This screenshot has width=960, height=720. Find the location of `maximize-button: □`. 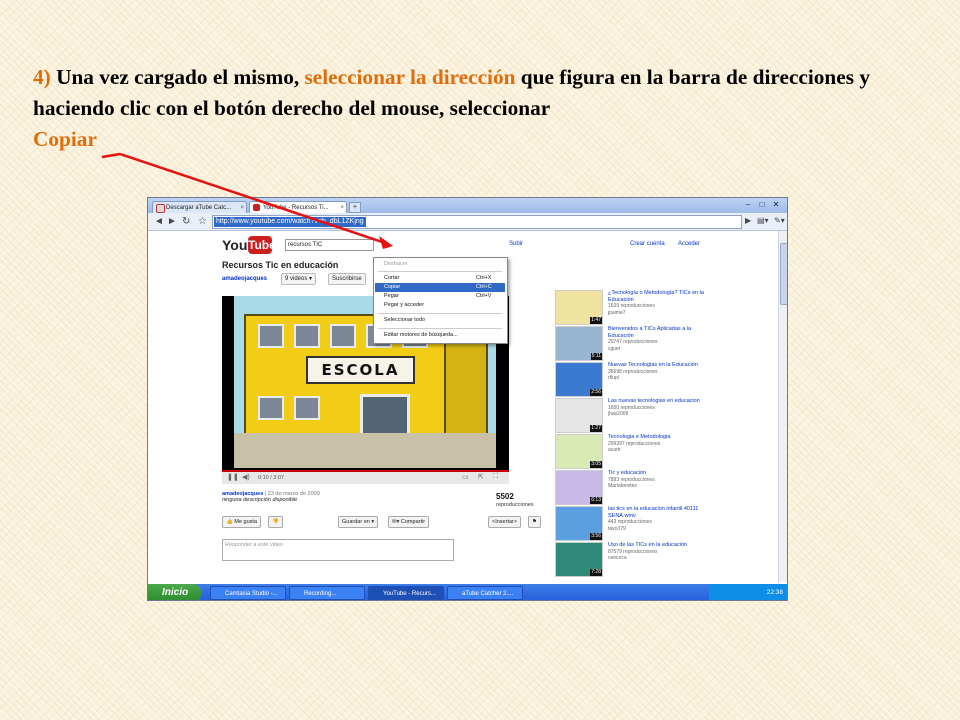

maximize-button: □ is located at coordinates (762, 204).